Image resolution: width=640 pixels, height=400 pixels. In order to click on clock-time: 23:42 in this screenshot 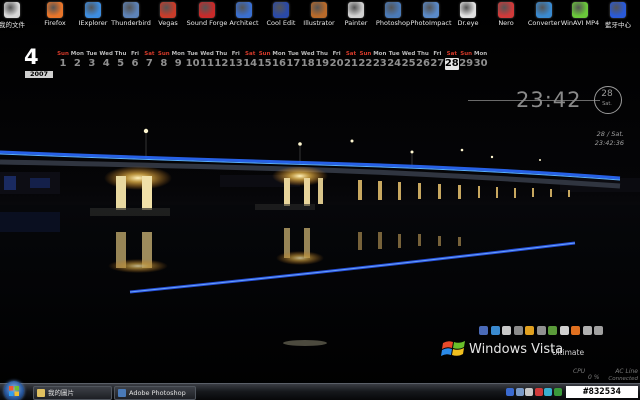, I will do `click(549, 100)`.